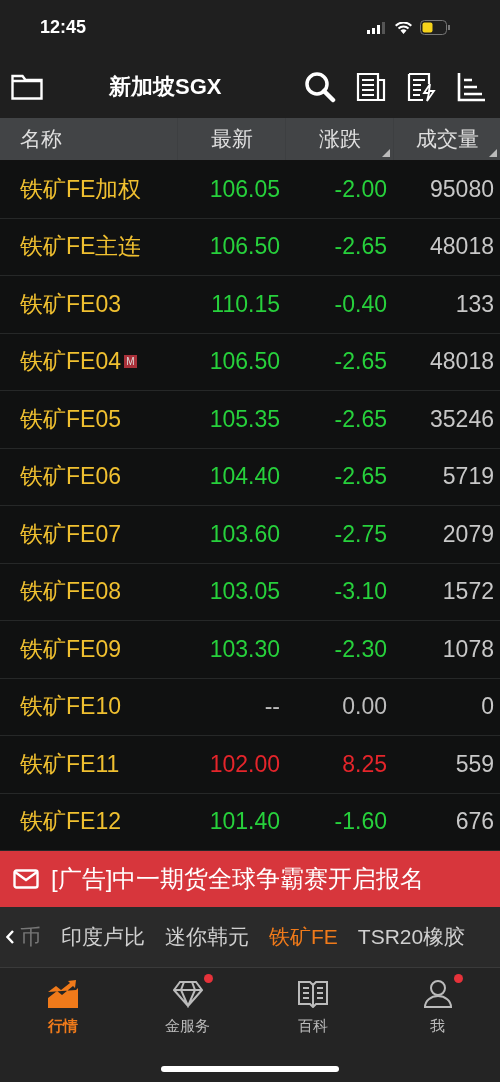 This screenshot has width=500, height=1082. What do you see at coordinates (474, 303) in the screenshot?
I see `volume: 133` at bounding box center [474, 303].